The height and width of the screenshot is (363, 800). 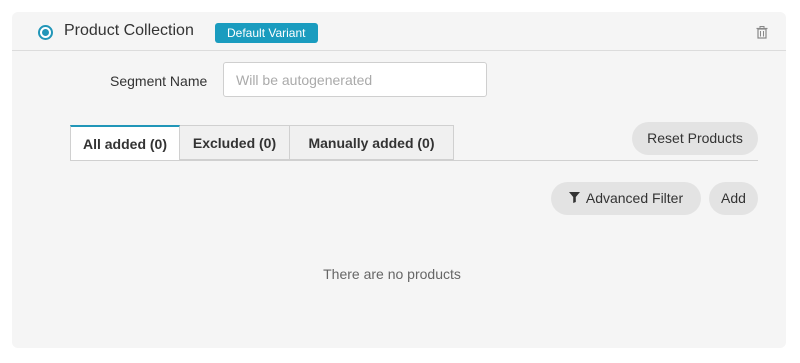 What do you see at coordinates (45, 32) in the screenshot?
I see `select-radio` at bounding box center [45, 32].